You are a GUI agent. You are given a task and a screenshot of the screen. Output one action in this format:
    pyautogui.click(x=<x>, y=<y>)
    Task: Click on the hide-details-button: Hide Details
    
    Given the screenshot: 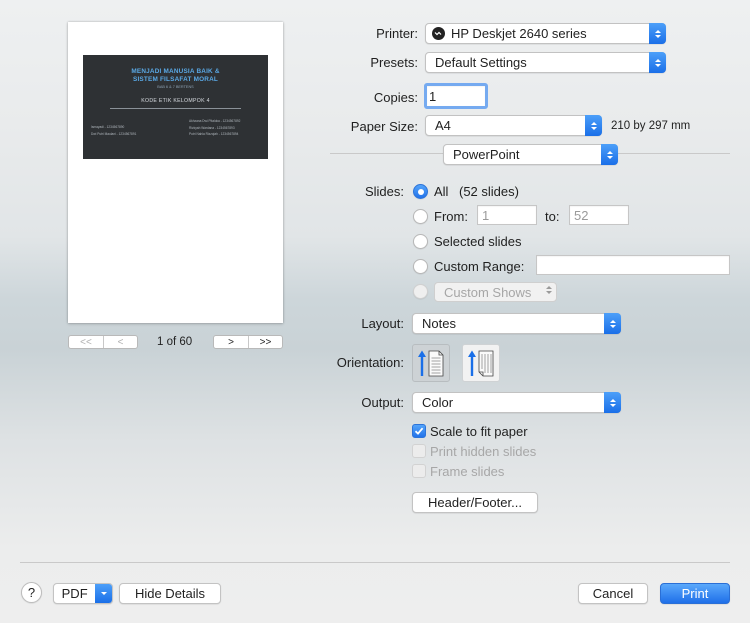 What is the action you would take?
    pyautogui.click(x=170, y=593)
    